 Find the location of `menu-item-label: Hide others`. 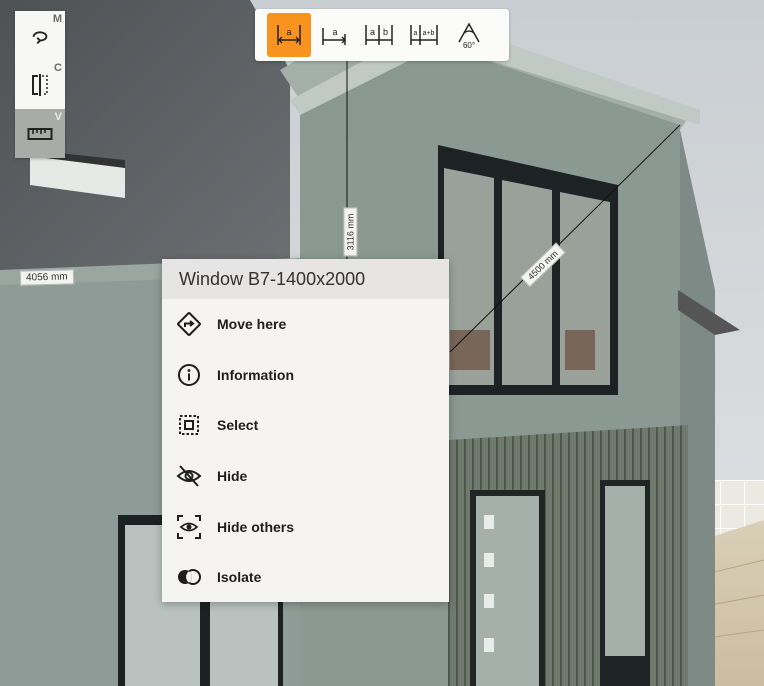

menu-item-label: Hide others is located at coordinates (256, 526).